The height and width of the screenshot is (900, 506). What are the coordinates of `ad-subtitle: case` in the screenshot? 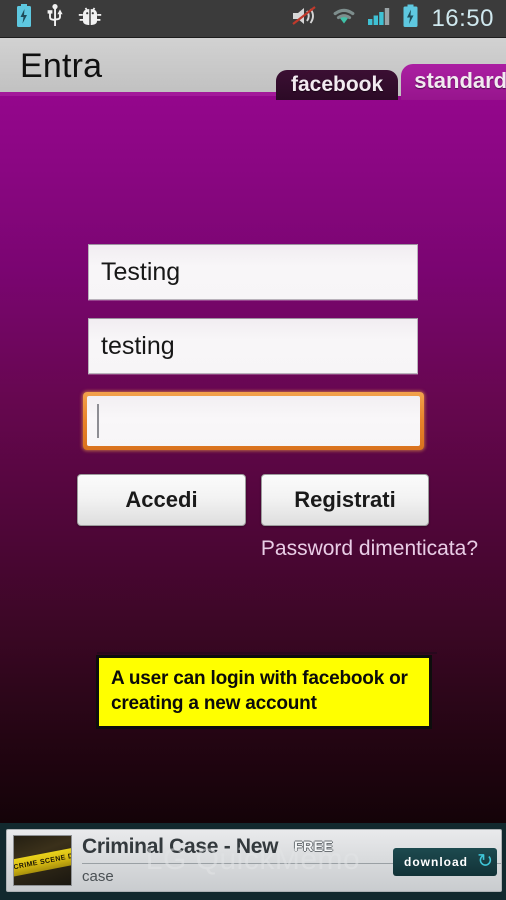 It's located at (98, 876).